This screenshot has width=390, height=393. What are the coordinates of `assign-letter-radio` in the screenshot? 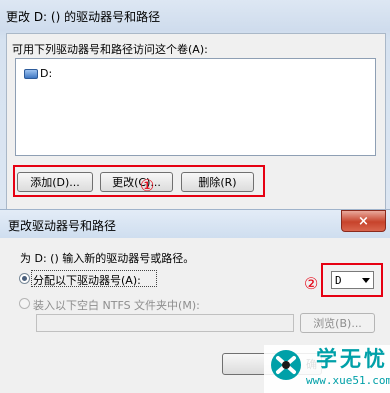 It's located at (24, 278).